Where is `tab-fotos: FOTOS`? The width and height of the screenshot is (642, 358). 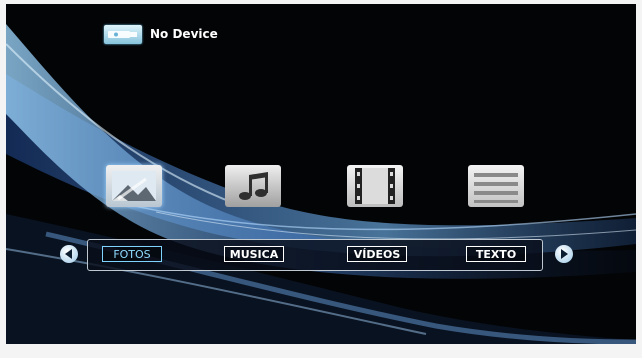
tab-fotos: FOTOS is located at coordinates (132, 254).